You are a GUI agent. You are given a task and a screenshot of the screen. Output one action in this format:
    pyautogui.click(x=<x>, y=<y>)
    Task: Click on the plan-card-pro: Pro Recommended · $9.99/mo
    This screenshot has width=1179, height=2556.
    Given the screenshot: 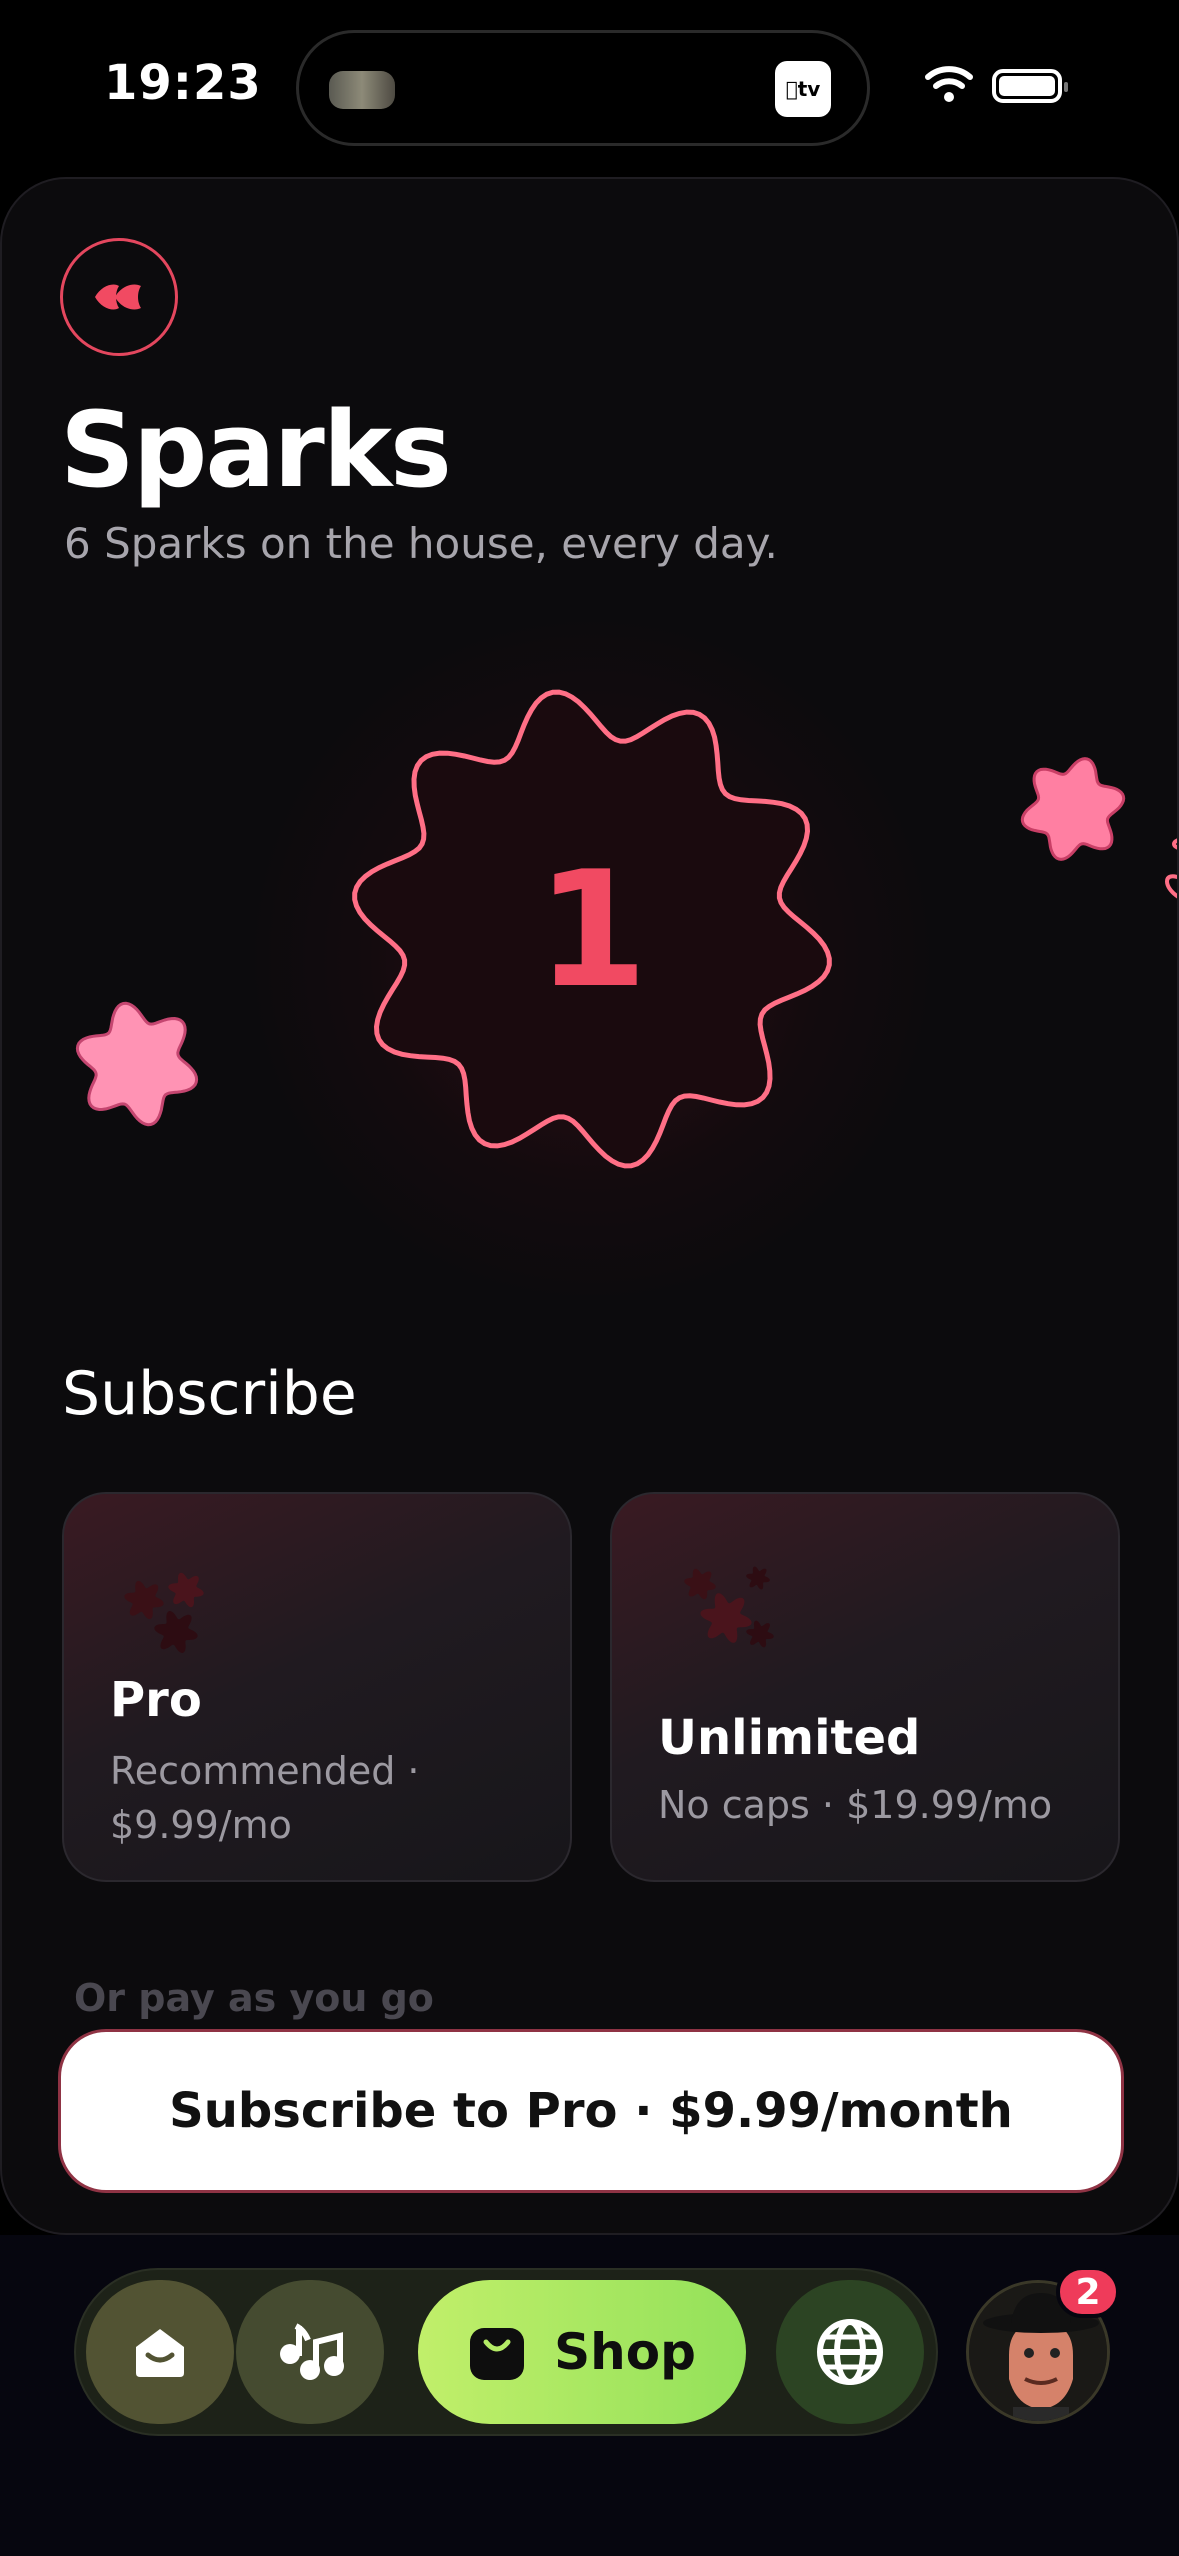 What is the action you would take?
    pyautogui.click(x=317, y=1687)
    